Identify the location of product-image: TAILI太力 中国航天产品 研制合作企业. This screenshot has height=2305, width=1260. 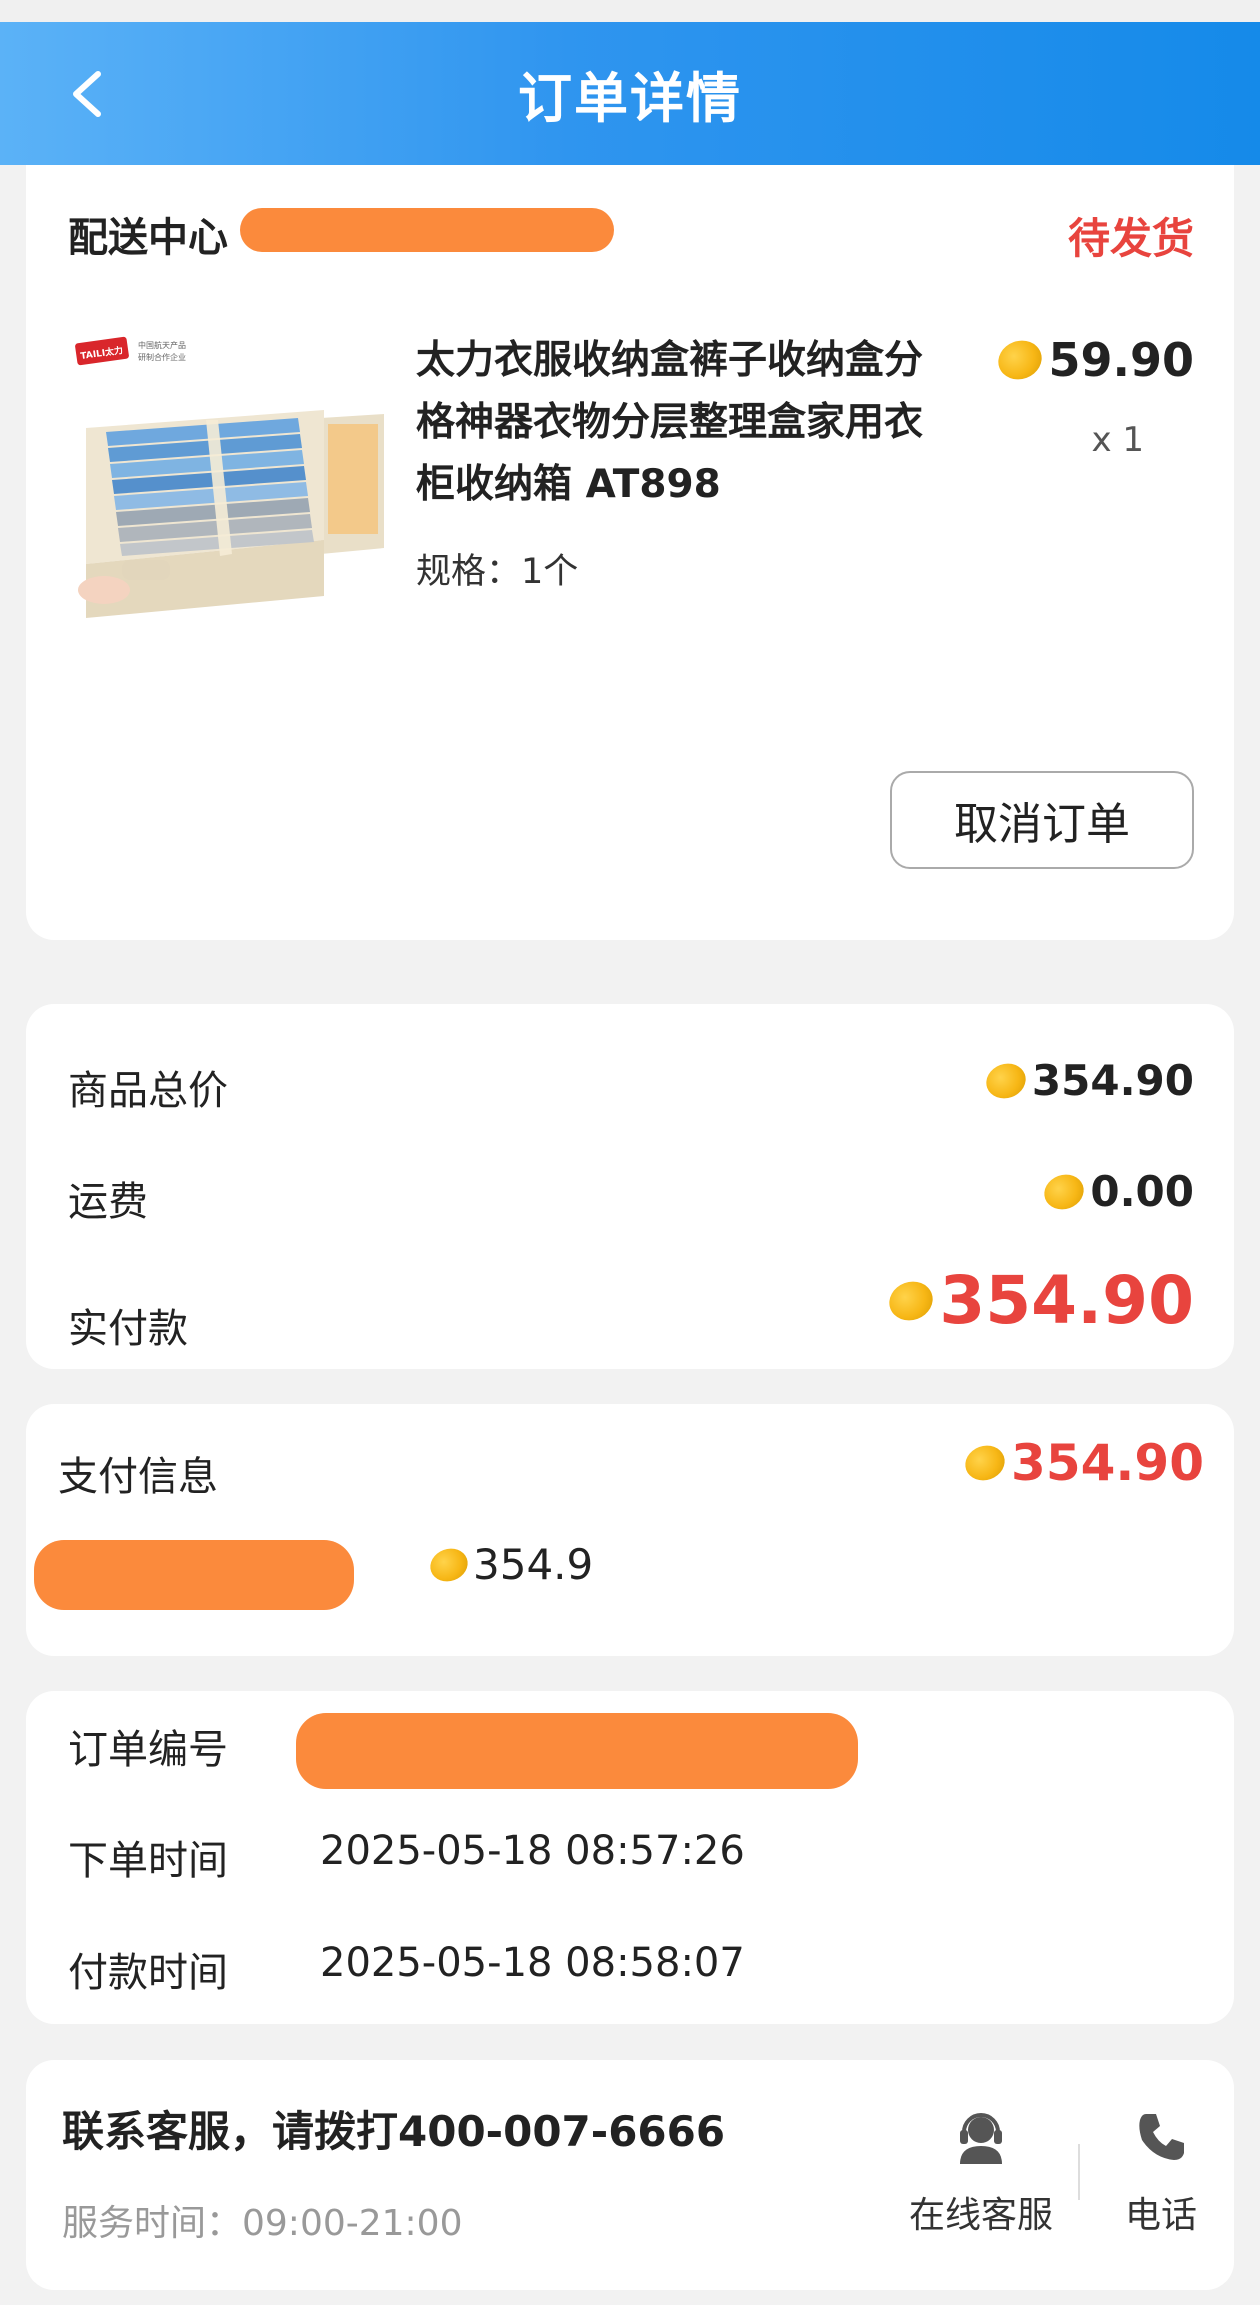
(225, 478).